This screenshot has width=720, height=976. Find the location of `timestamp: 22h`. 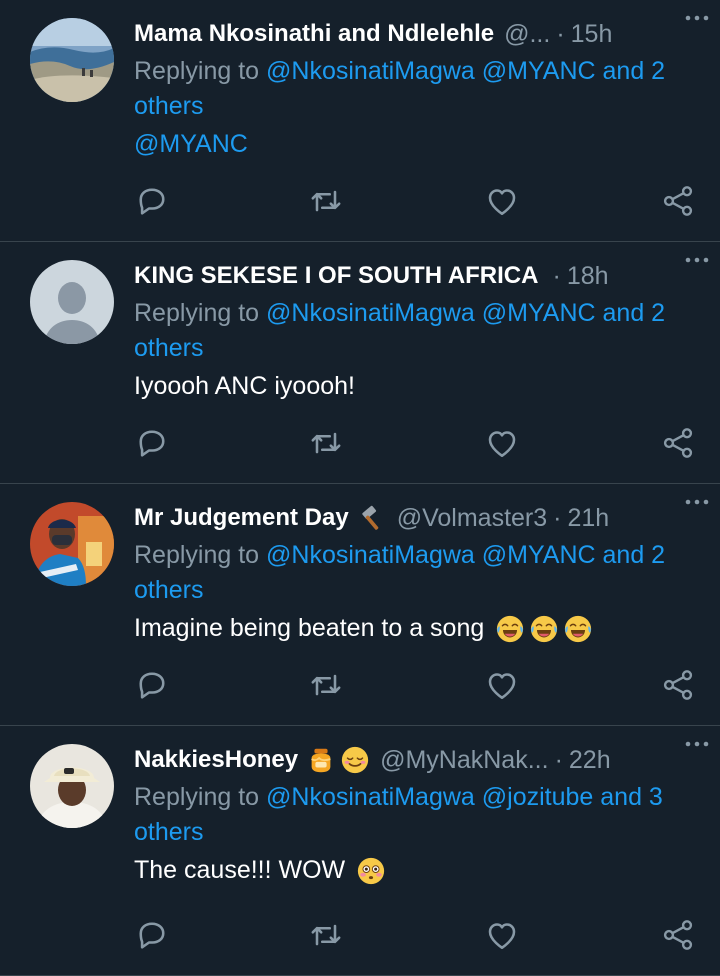

timestamp: 22h is located at coordinates (590, 760).